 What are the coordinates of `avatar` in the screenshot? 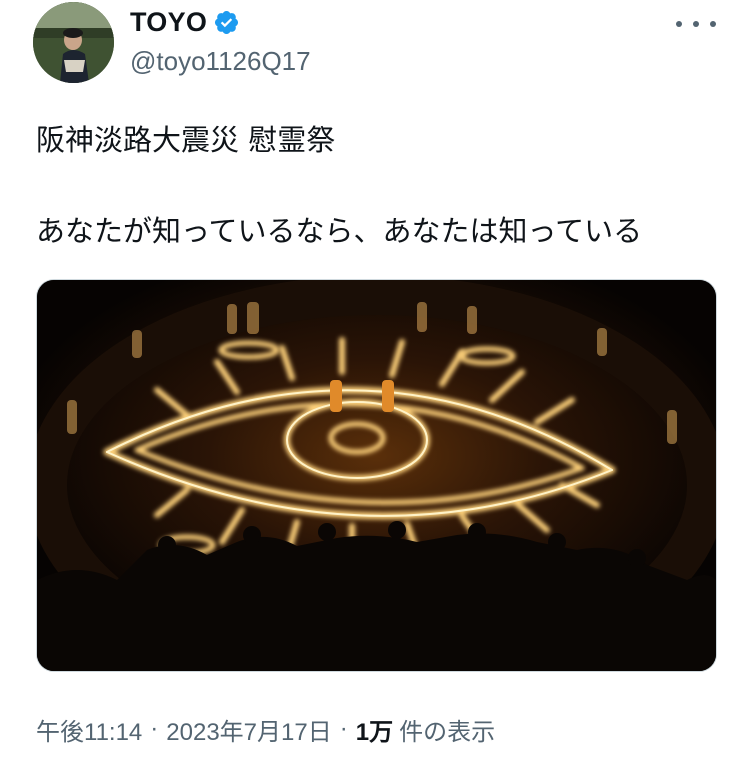 It's located at (73, 42).